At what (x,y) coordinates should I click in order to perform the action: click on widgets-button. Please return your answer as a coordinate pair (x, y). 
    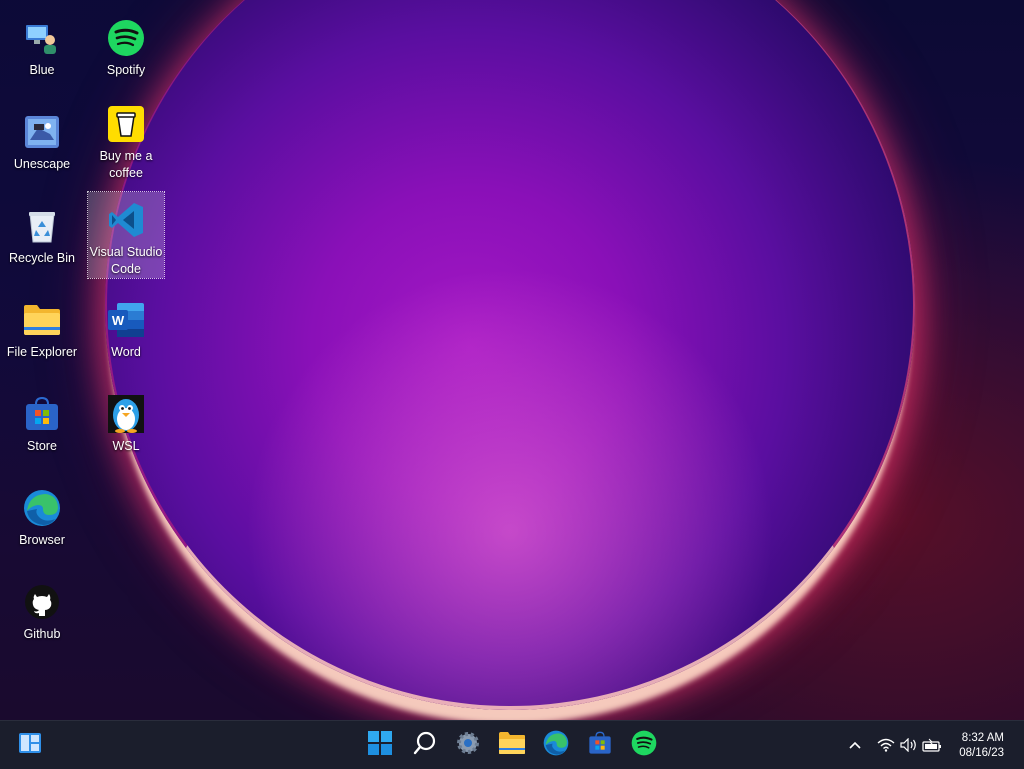
    Looking at the image, I should click on (30, 745).